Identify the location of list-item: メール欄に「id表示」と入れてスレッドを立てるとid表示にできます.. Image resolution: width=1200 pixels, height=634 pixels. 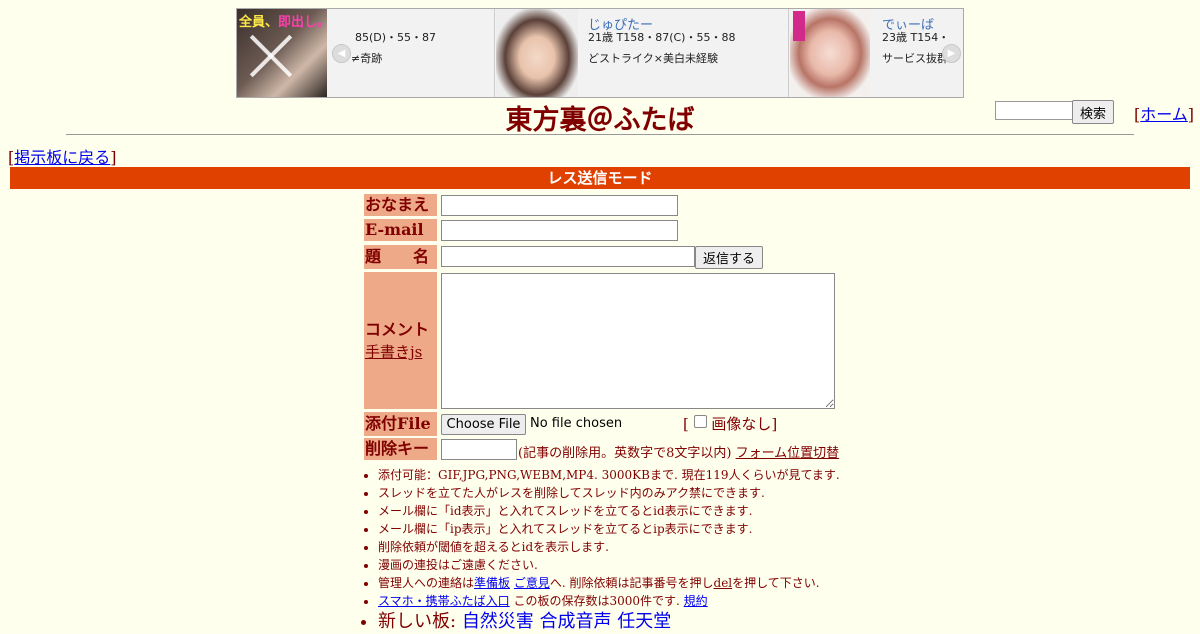
(638, 511).